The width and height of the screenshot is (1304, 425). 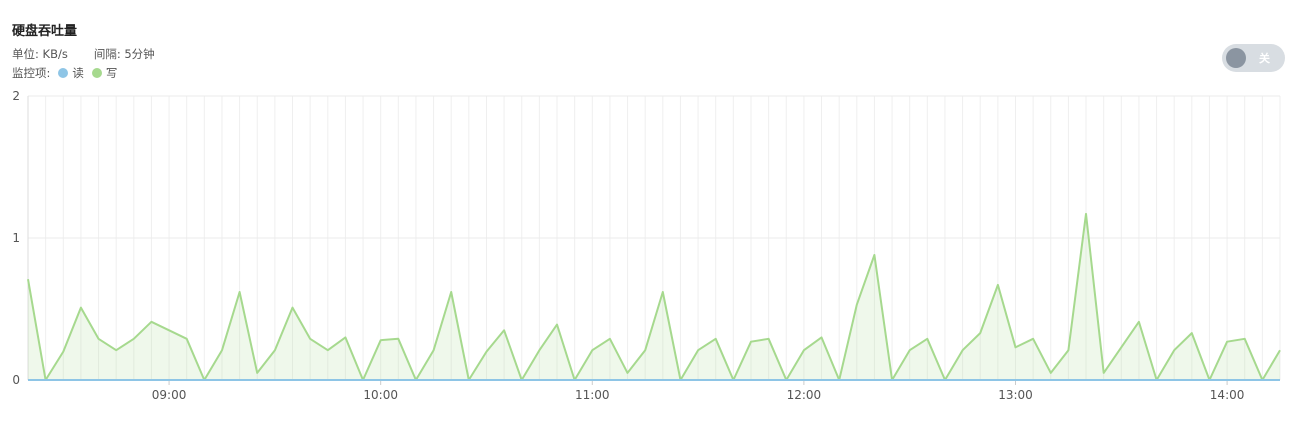 I want to click on x-tick-label: 13:00, so click(x=1015, y=395).